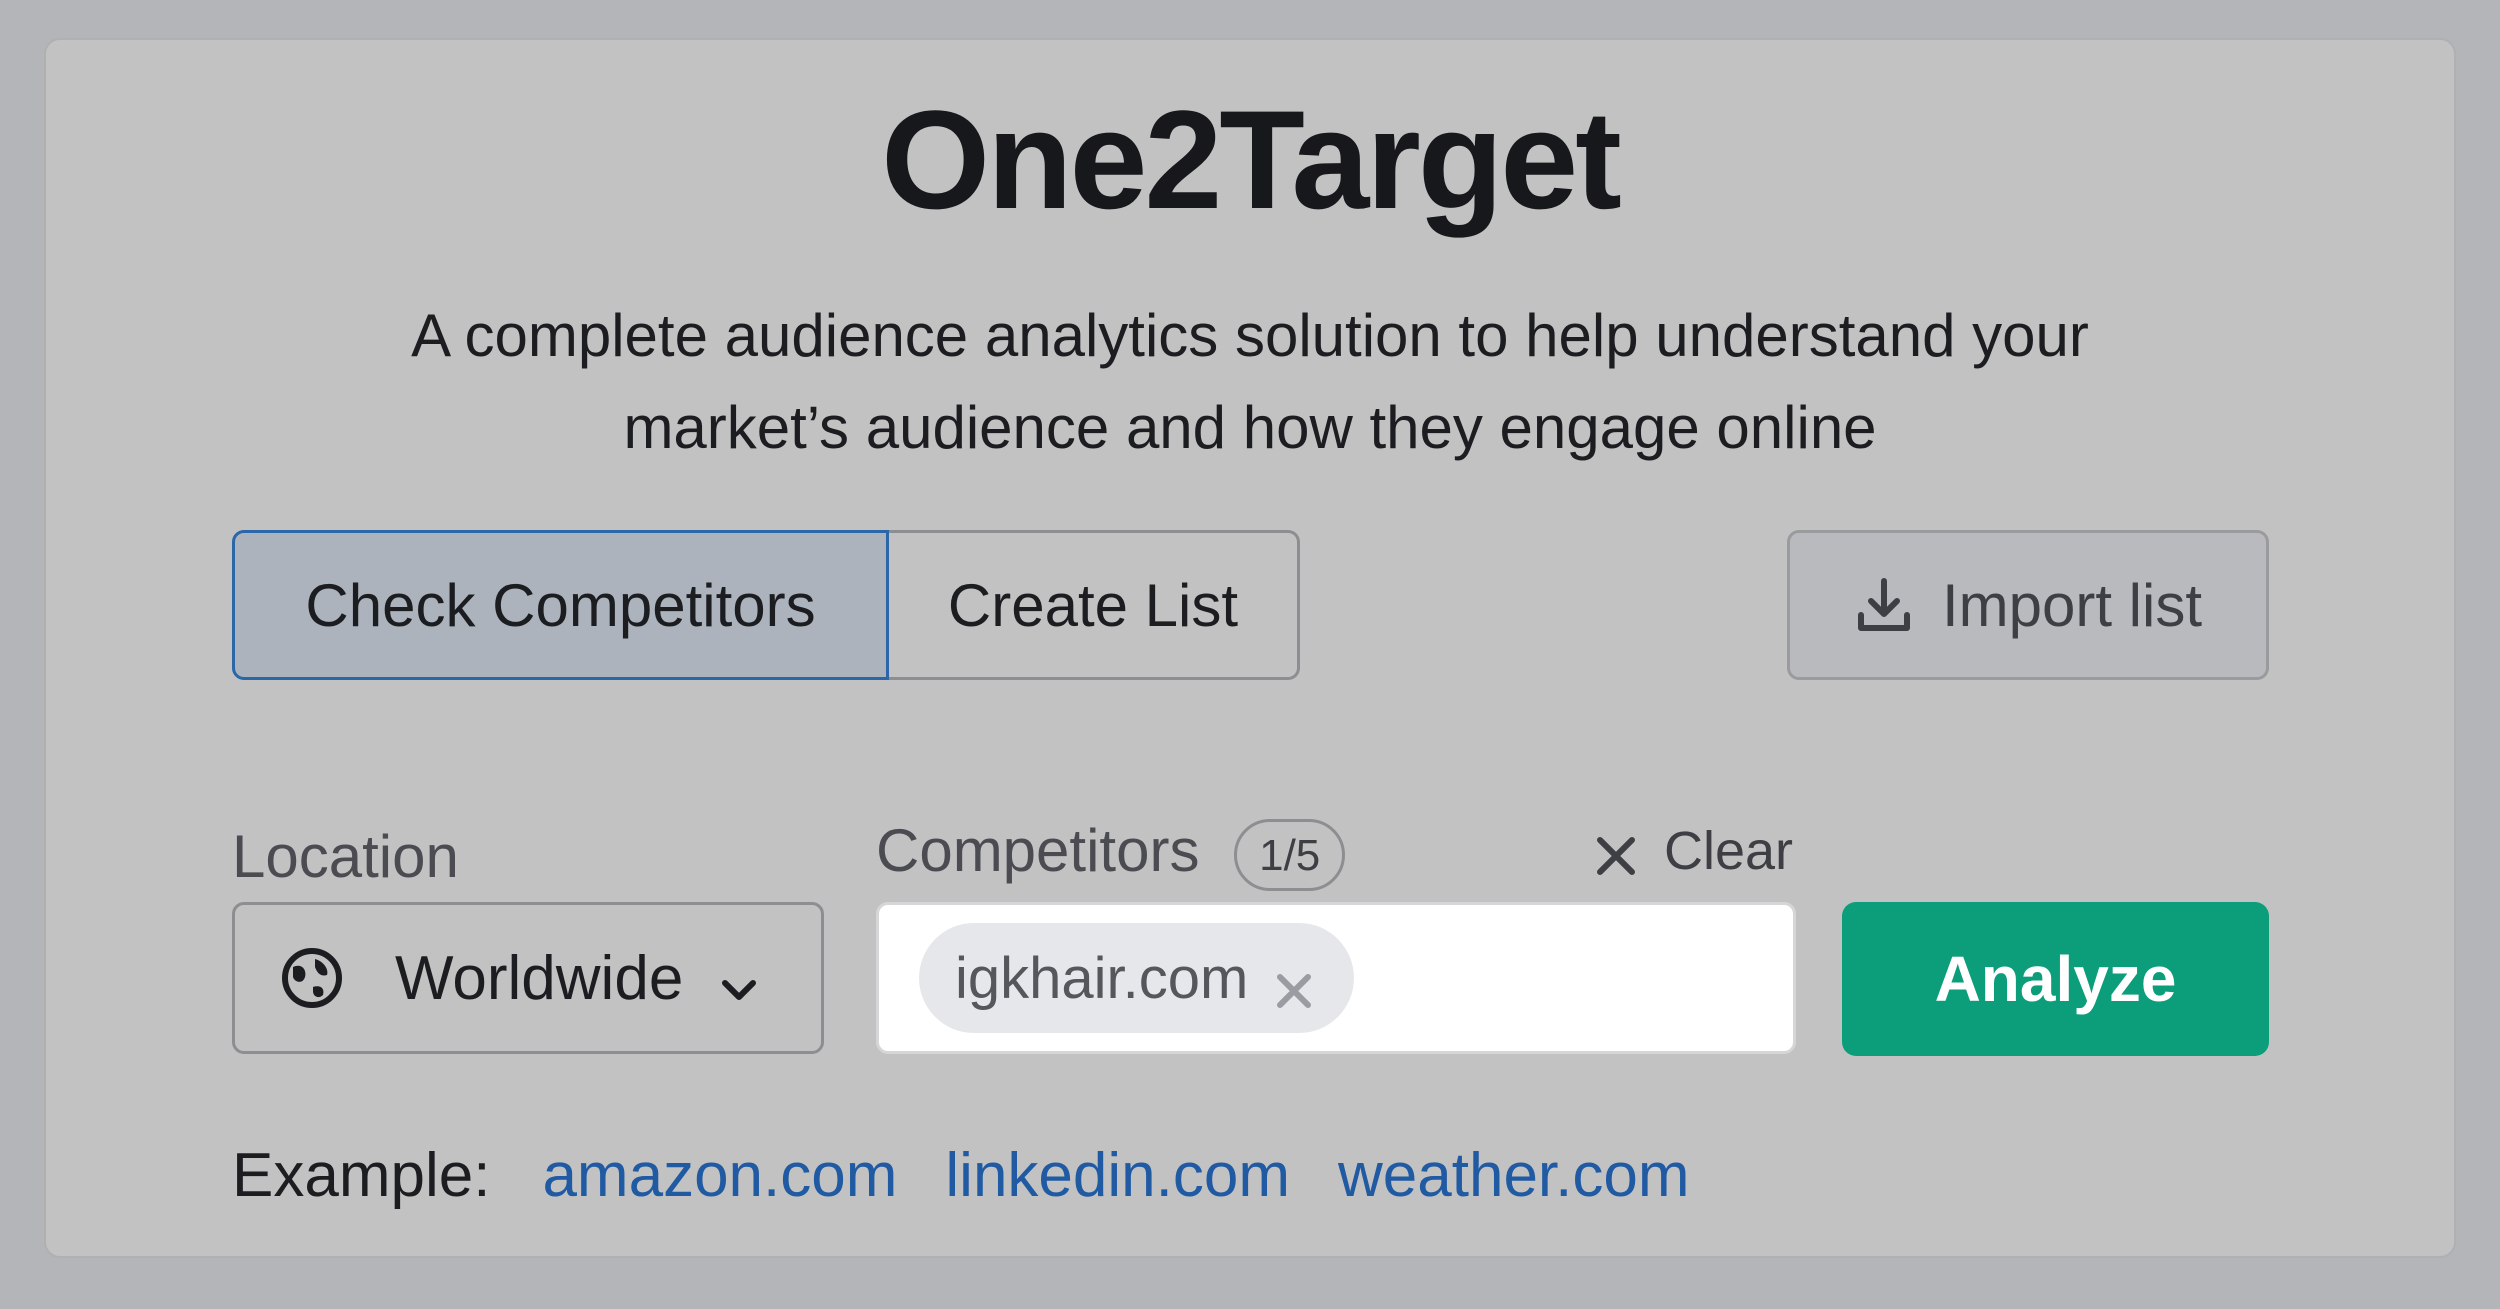 Image resolution: width=2500 pixels, height=1309 pixels. Describe the element at coordinates (361, 1175) in the screenshot. I see `examples-label: Example:` at that location.